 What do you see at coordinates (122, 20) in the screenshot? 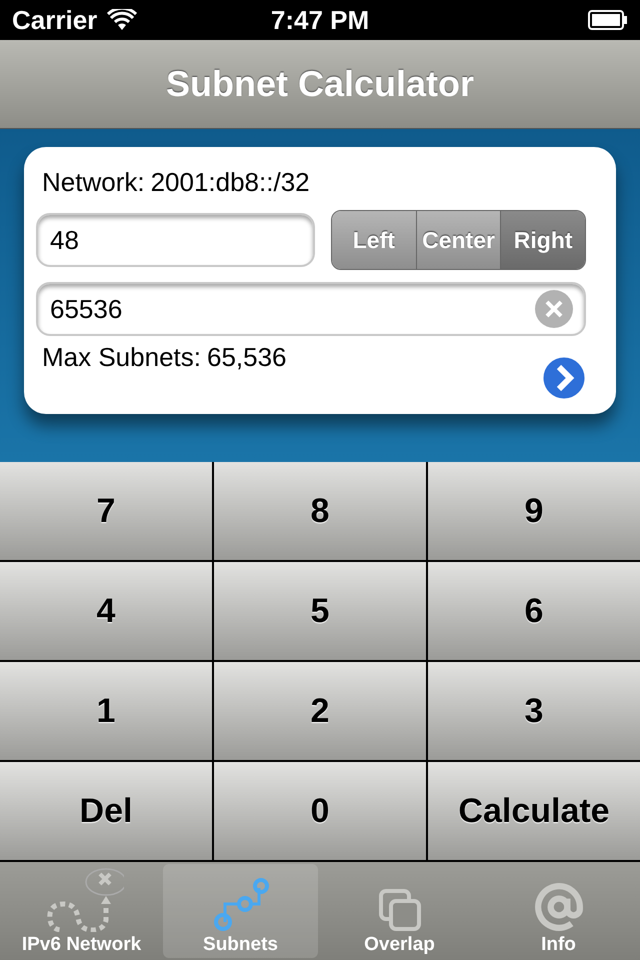
I see `wifi-icon` at bounding box center [122, 20].